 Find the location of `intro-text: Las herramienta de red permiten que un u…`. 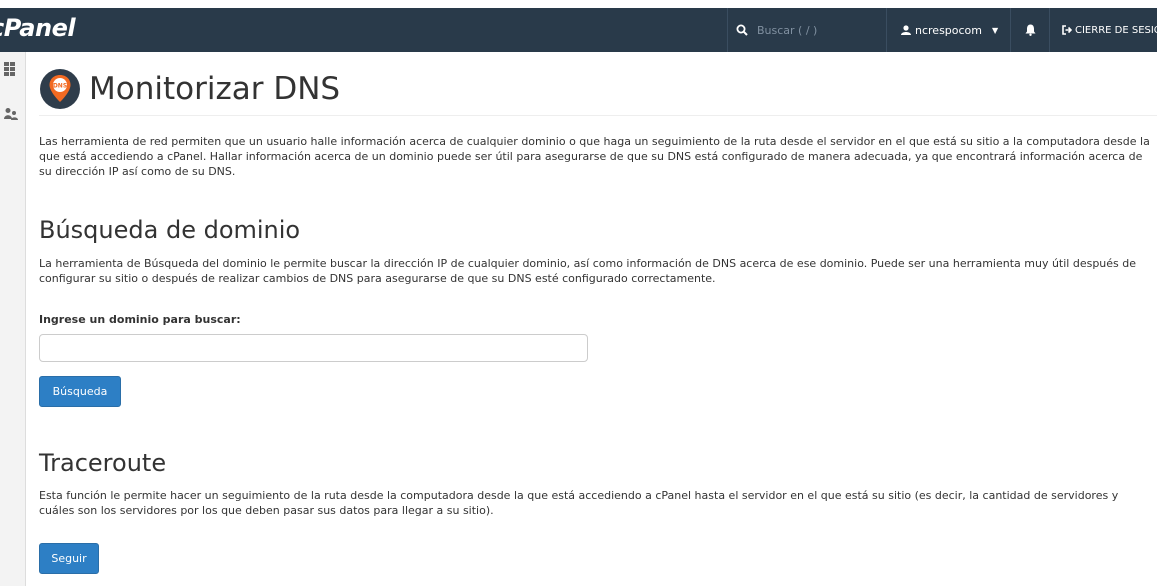

intro-text: Las herramienta de red permiten que un u… is located at coordinates (594, 156).